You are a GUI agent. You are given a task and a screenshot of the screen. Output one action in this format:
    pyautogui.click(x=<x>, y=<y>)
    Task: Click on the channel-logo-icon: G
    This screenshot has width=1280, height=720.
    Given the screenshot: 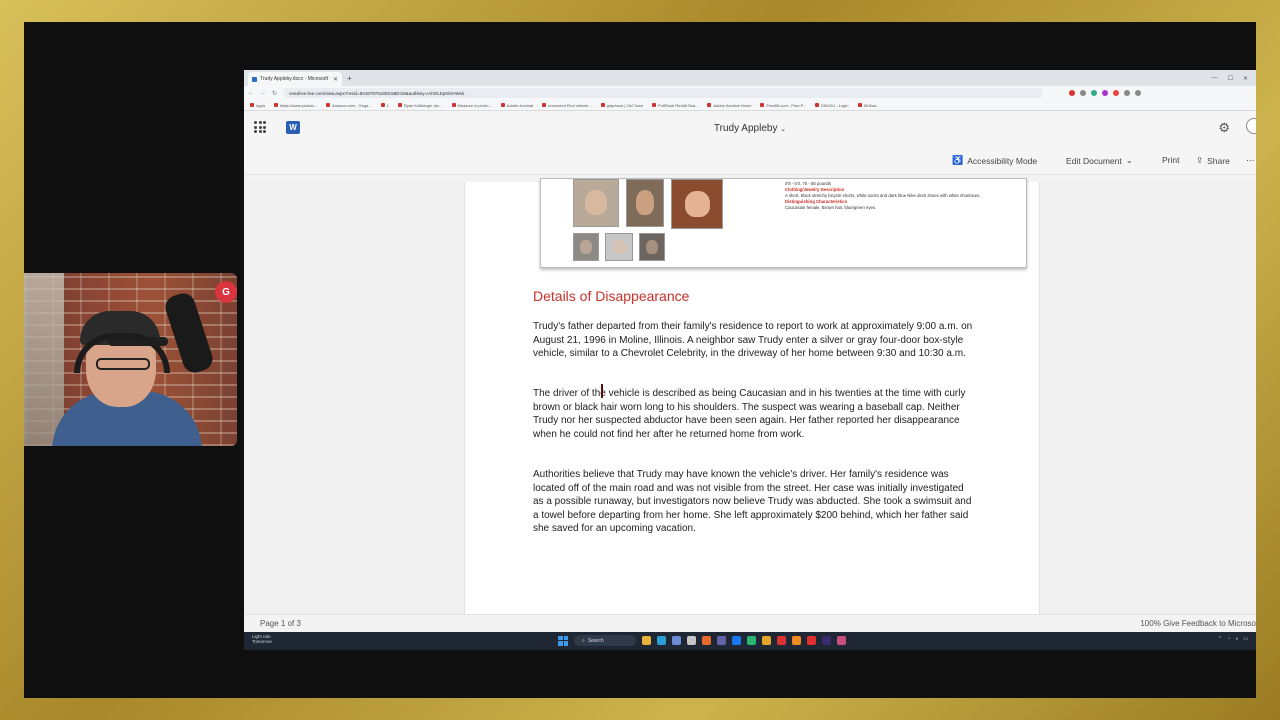 What is the action you would take?
    pyautogui.click(x=226, y=292)
    